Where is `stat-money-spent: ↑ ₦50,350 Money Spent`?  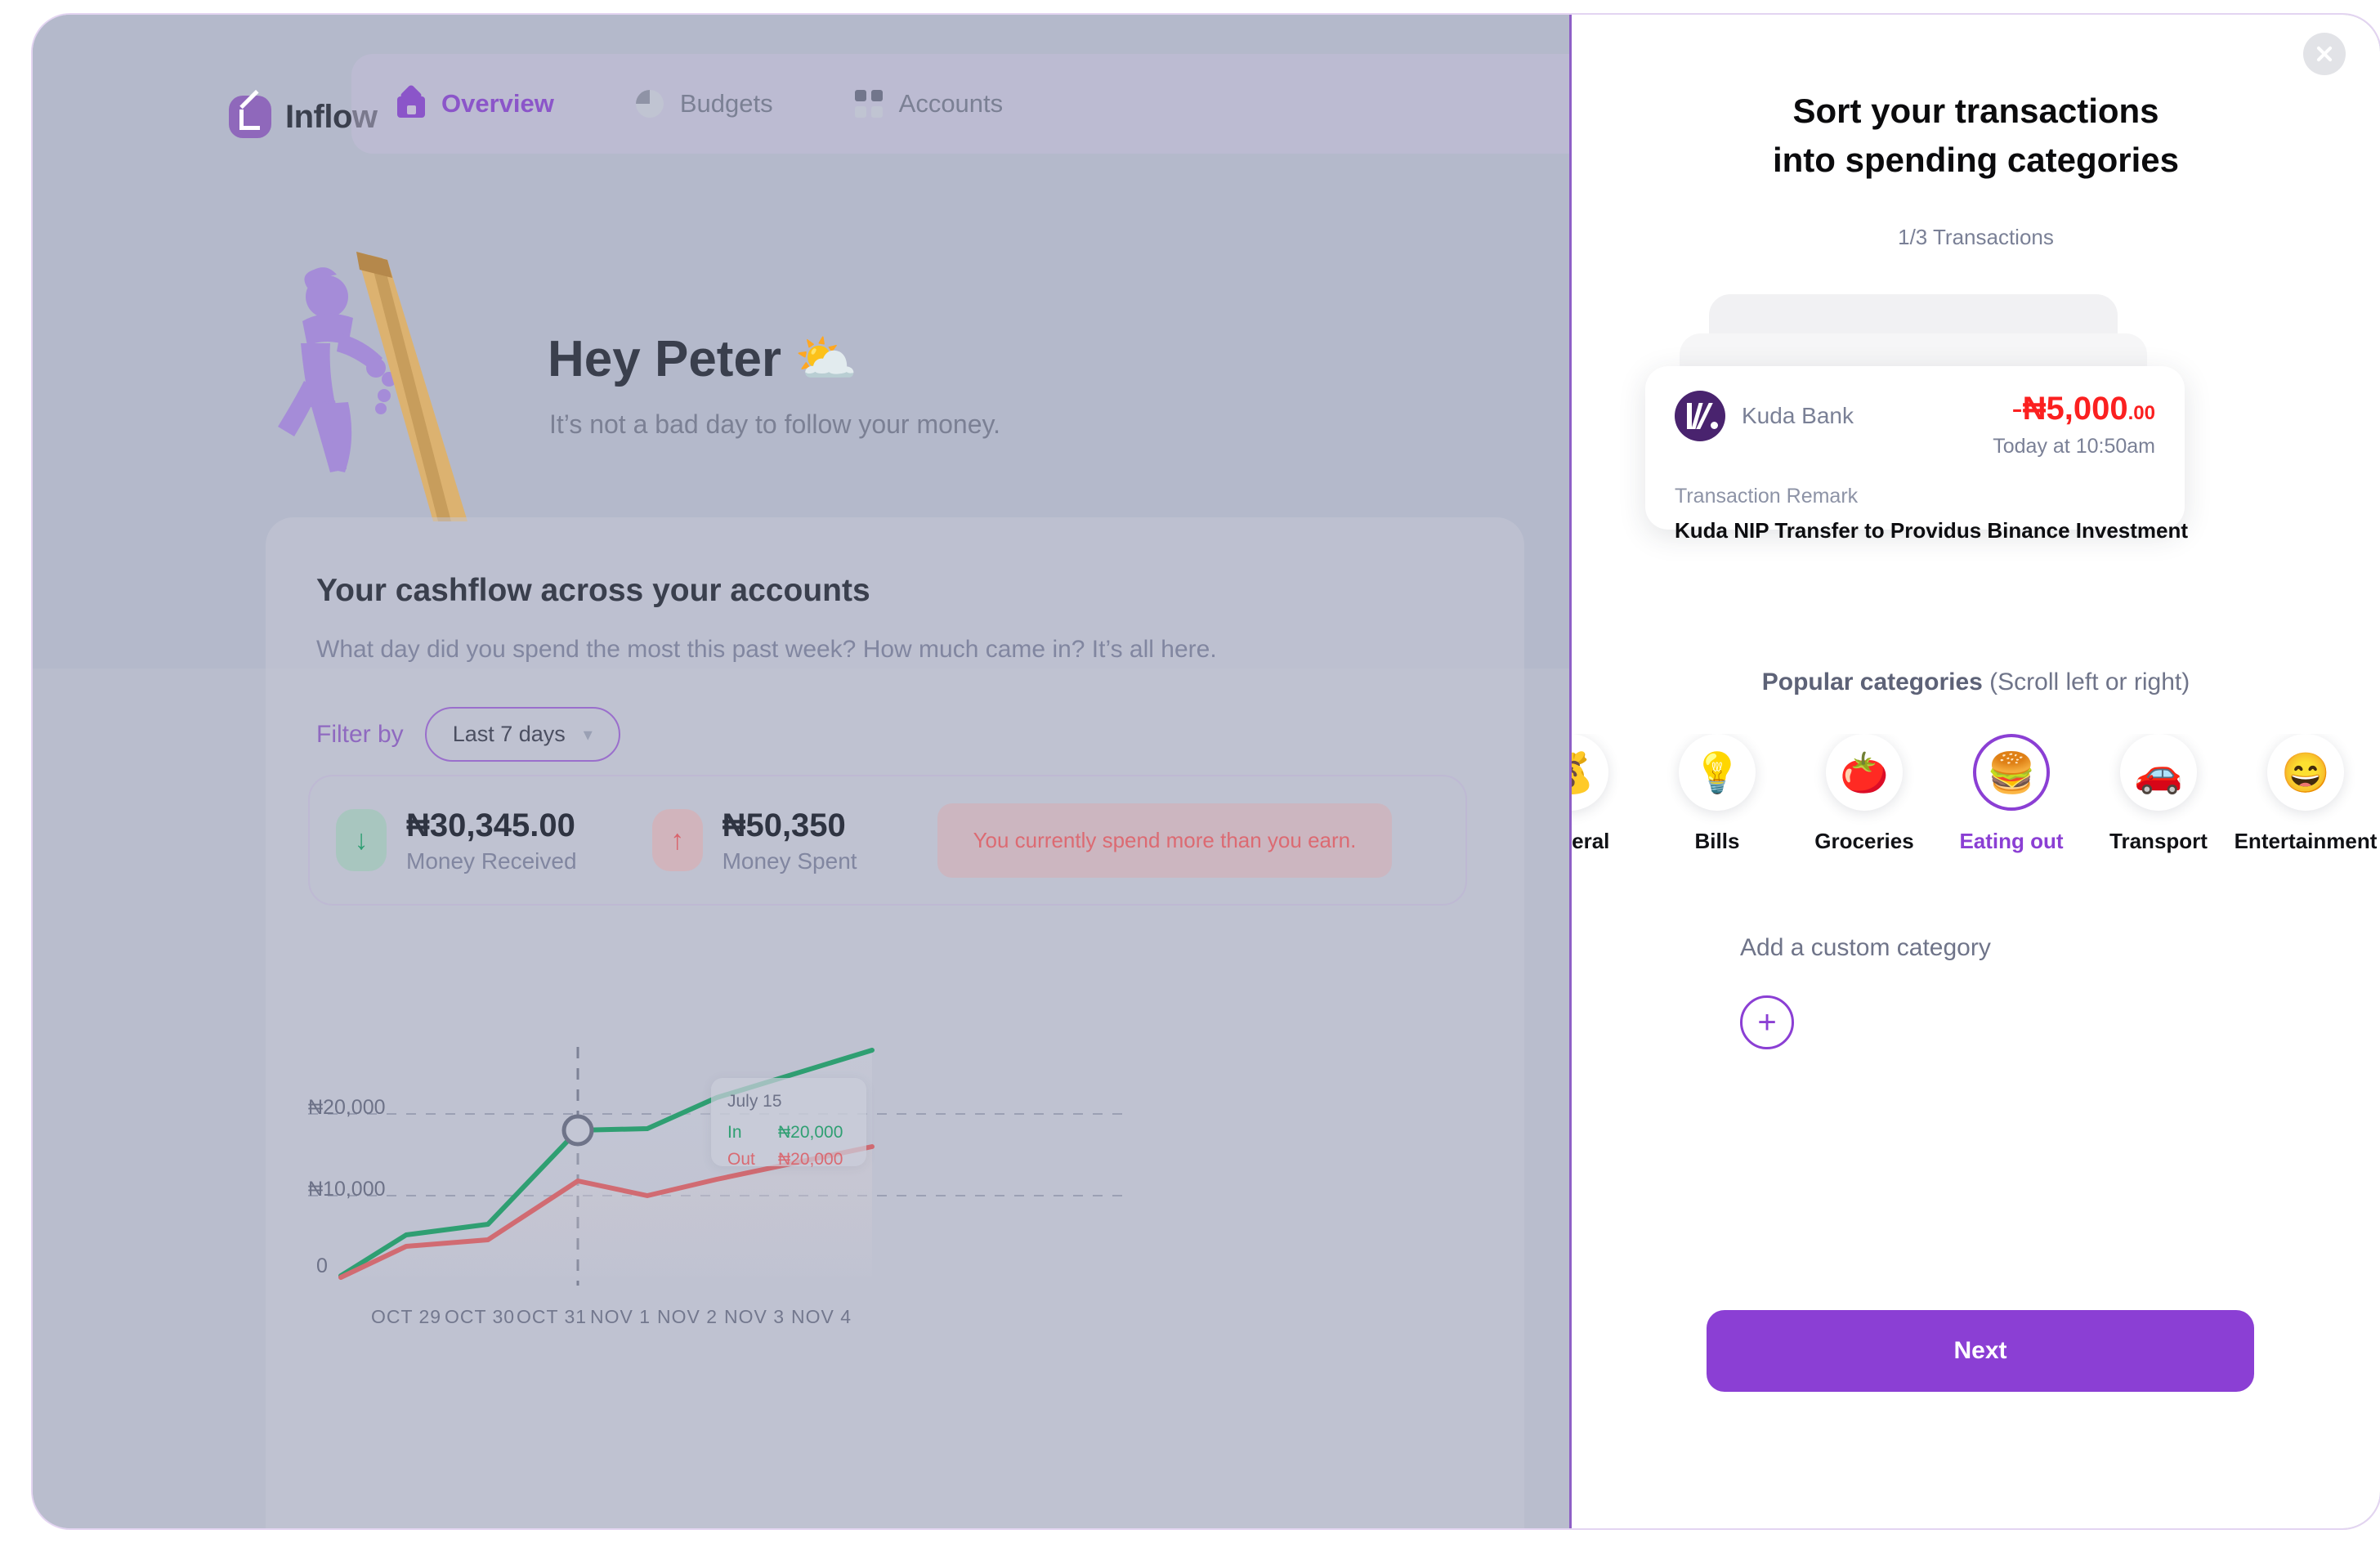
stat-money-spent: ↑ ₦50,350 Money Spent is located at coordinates (754, 840).